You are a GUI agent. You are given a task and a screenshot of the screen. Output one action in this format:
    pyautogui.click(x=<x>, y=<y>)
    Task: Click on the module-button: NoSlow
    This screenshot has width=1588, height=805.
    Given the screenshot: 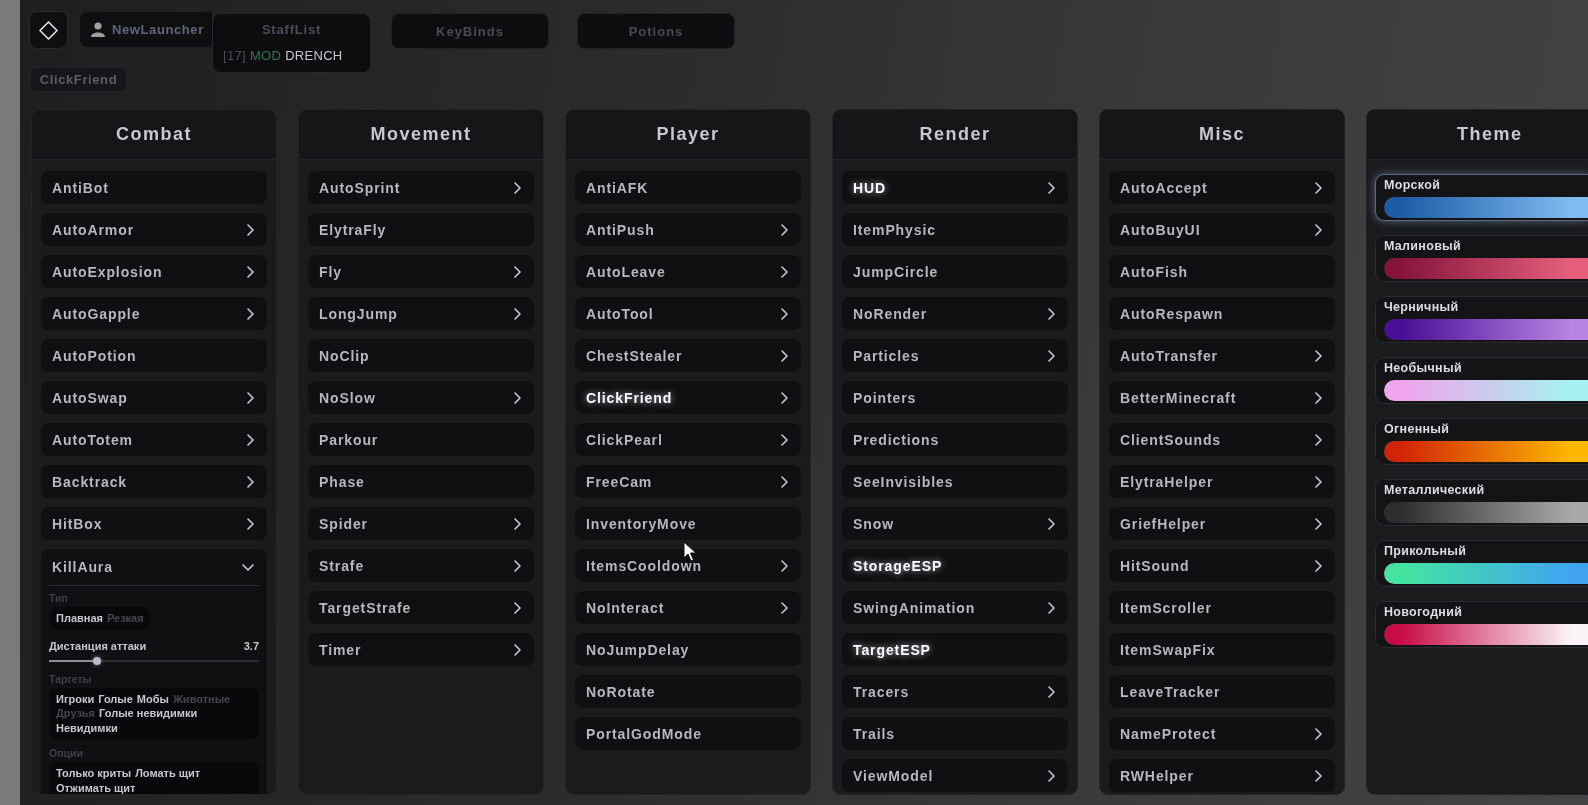 What is the action you would take?
    pyautogui.click(x=421, y=397)
    